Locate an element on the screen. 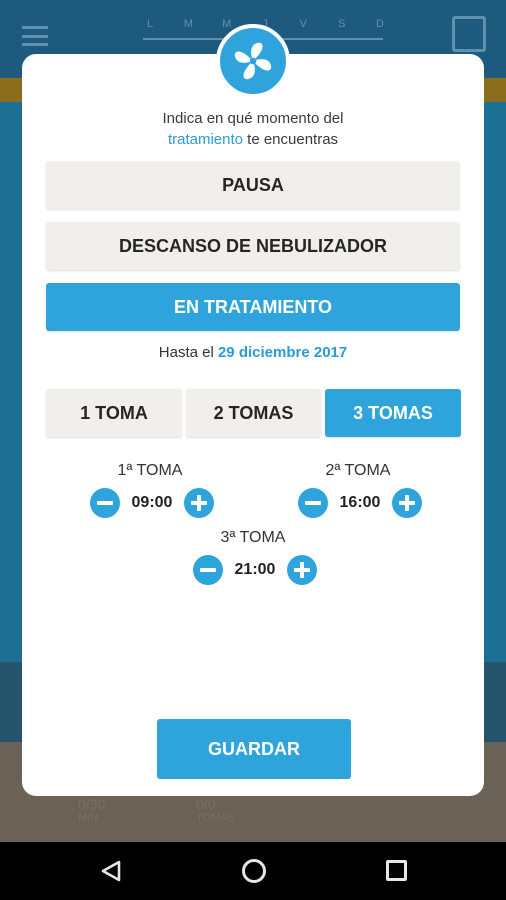 The width and height of the screenshot is (506, 900). dose-1-plus-icon is located at coordinates (199, 503).